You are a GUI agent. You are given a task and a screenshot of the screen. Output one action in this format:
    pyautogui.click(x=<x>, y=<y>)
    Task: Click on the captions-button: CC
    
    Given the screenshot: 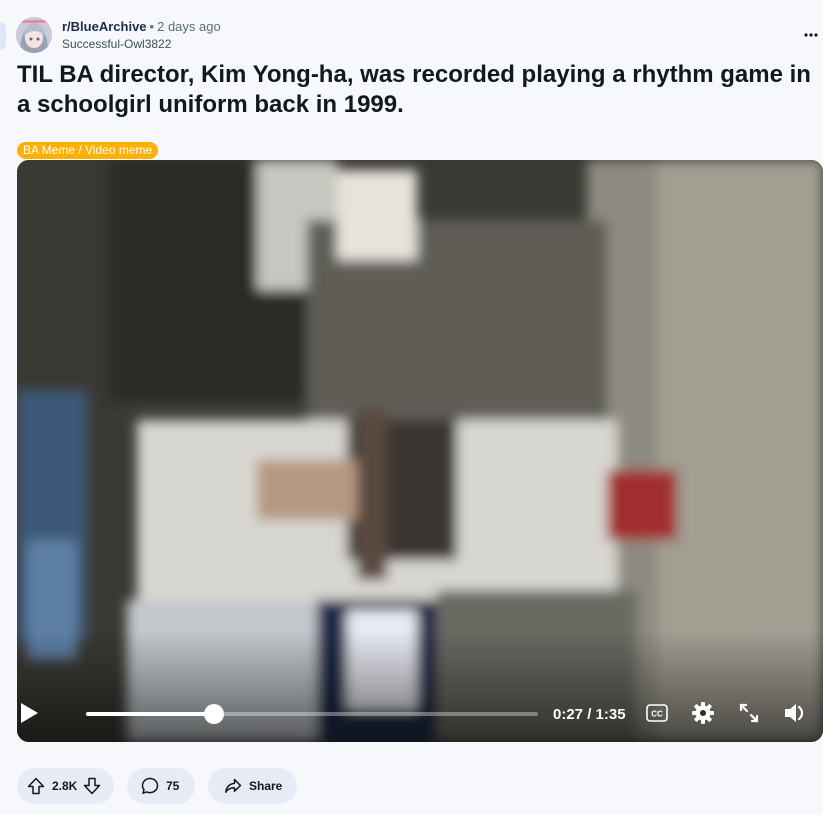 What is the action you would take?
    pyautogui.click(x=657, y=713)
    